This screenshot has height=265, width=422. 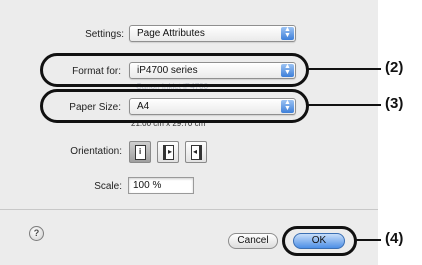 I want to click on paper-size-highlight-ring, so click(x=174, y=106).